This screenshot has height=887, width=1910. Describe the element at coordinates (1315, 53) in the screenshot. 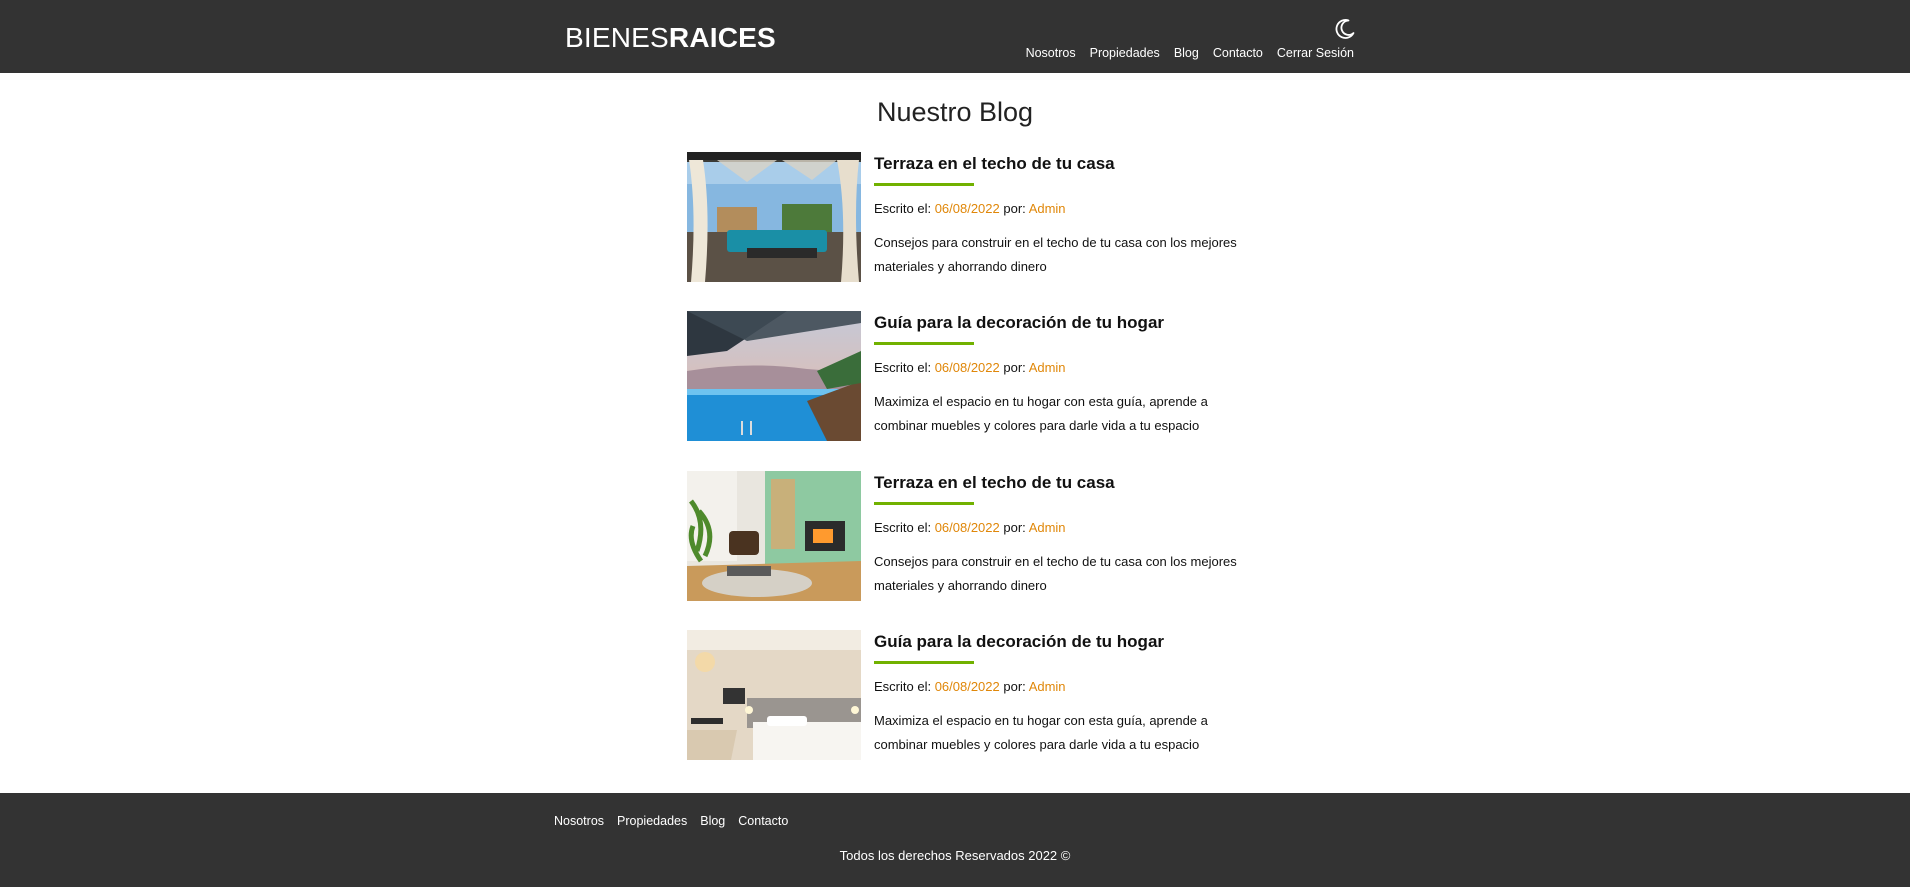

I see `nav-link-cerrar-sesion: Cerrar Sesión` at that location.